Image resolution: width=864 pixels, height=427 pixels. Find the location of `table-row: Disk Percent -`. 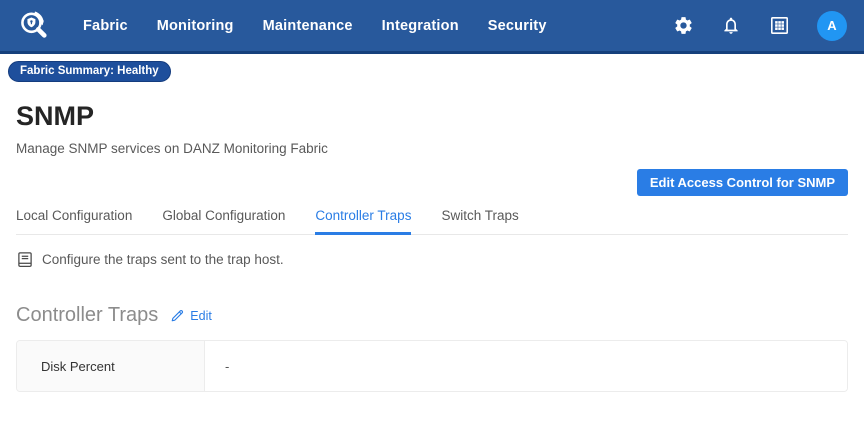

table-row: Disk Percent - is located at coordinates (432, 366).